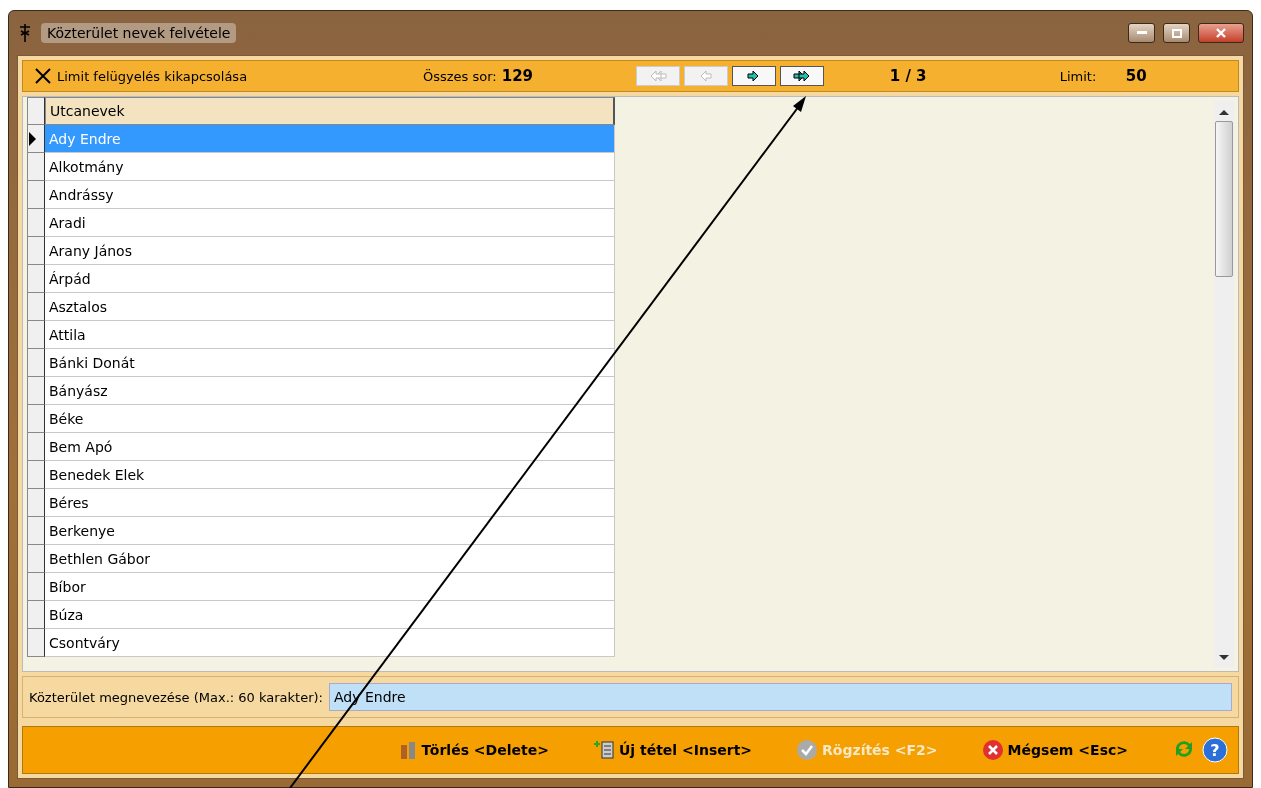  I want to click on table-cell: Aradi, so click(330, 223).